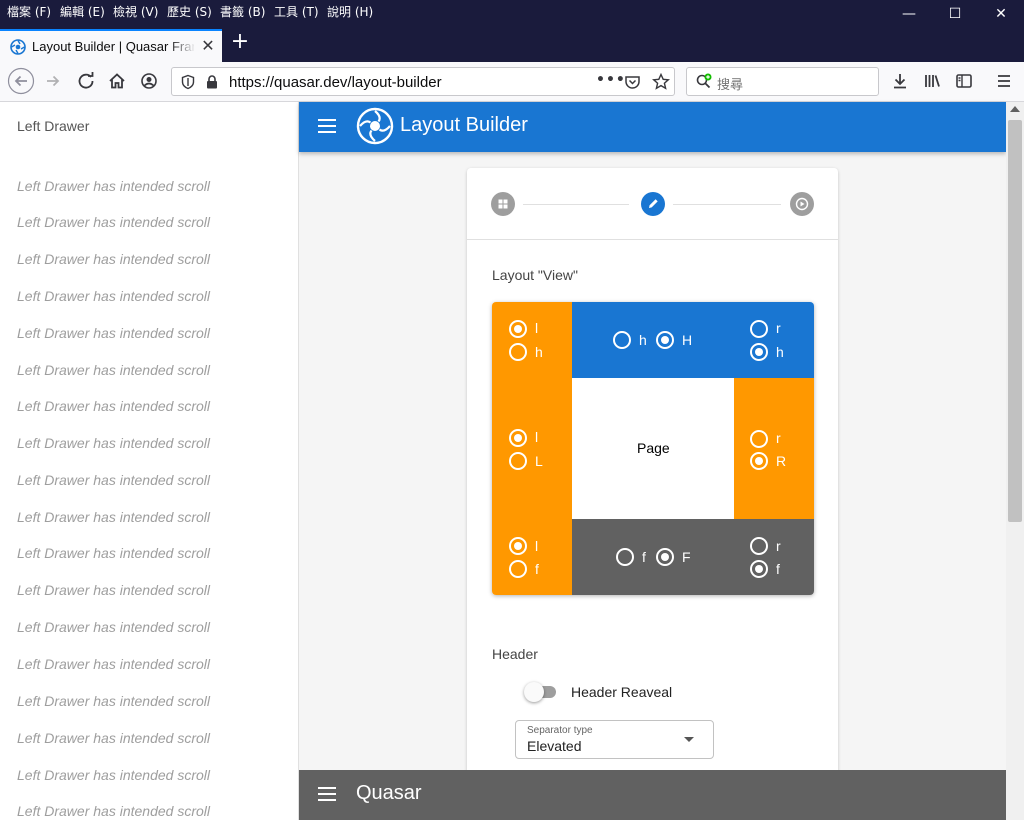 The image size is (1024, 820). I want to click on account-icon, so click(149, 81).